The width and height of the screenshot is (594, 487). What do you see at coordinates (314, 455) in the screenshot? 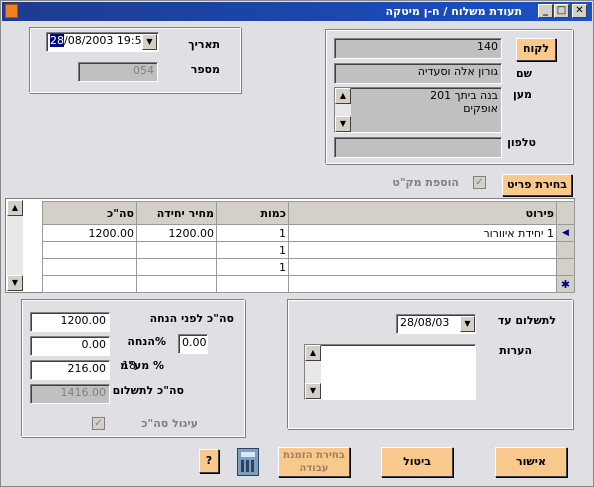
I see `work-order-line-1: בחירת הזמנת` at bounding box center [314, 455].